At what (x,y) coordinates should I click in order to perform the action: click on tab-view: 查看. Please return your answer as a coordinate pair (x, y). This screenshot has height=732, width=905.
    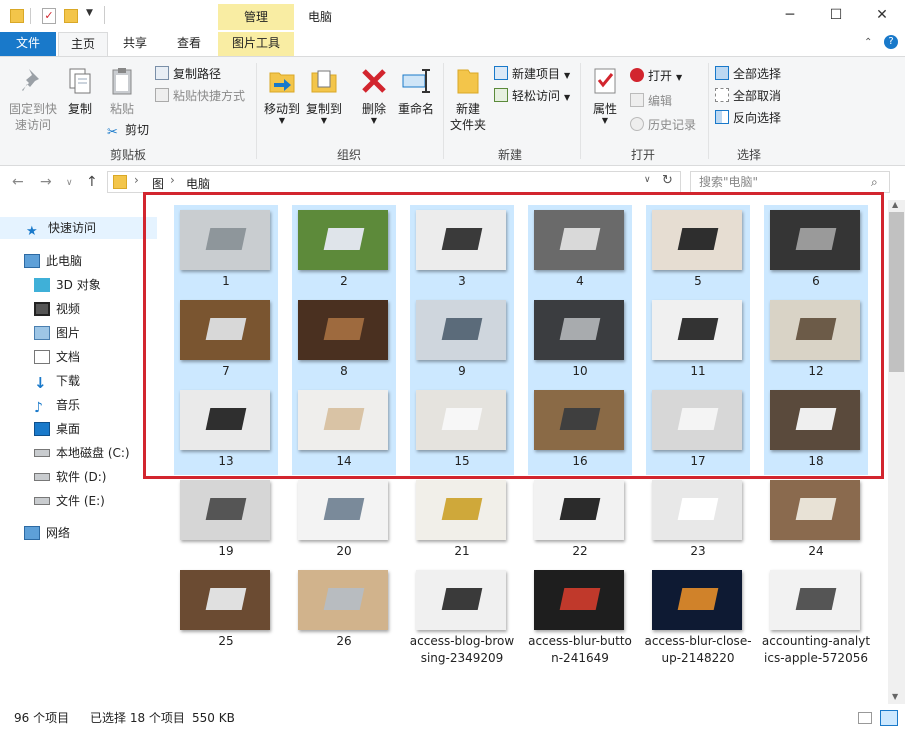
    Looking at the image, I should click on (189, 44).